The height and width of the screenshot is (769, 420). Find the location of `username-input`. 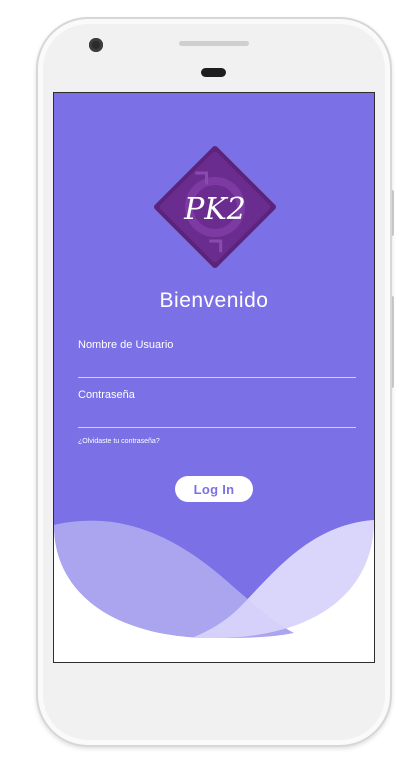

username-input is located at coordinates (217, 367).